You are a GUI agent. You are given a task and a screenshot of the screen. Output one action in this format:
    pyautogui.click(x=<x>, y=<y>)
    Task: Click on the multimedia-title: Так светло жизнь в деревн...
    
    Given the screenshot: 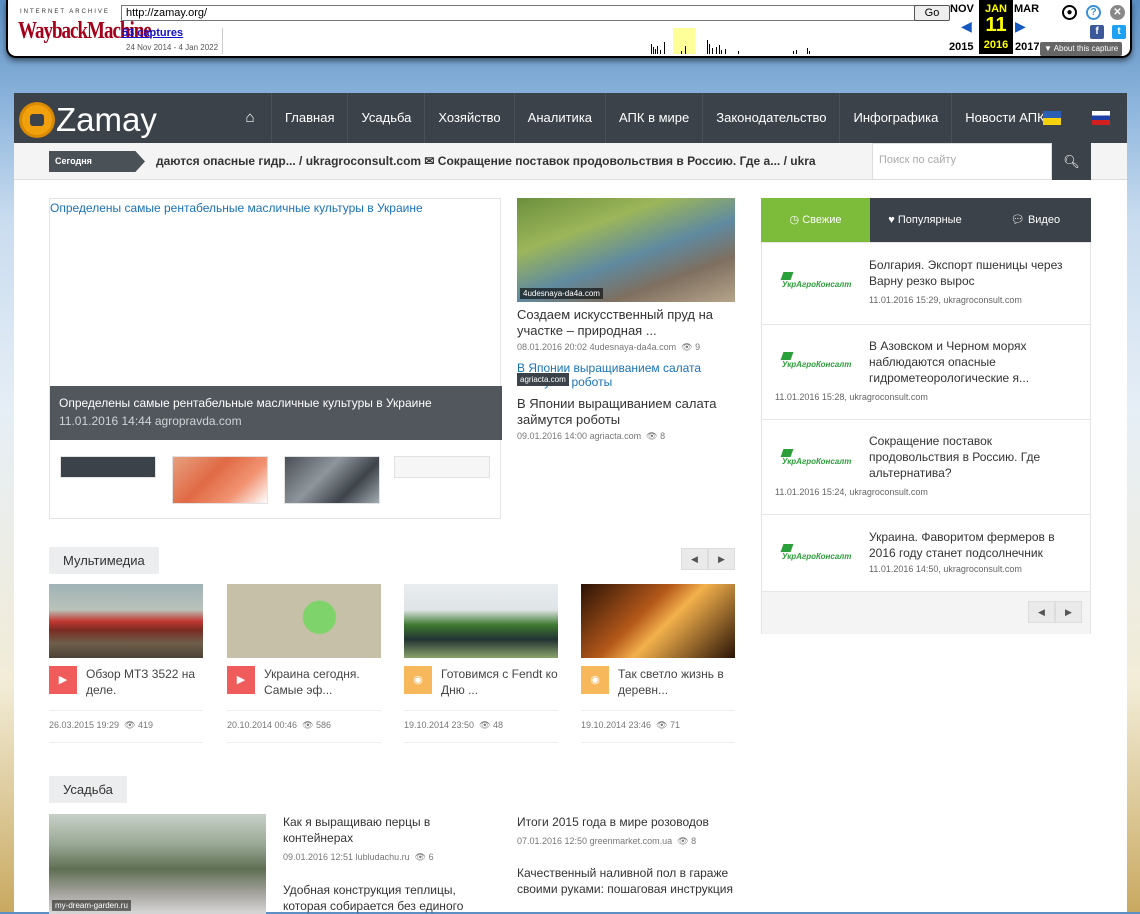 What is the action you would take?
    pyautogui.click(x=676, y=682)
    